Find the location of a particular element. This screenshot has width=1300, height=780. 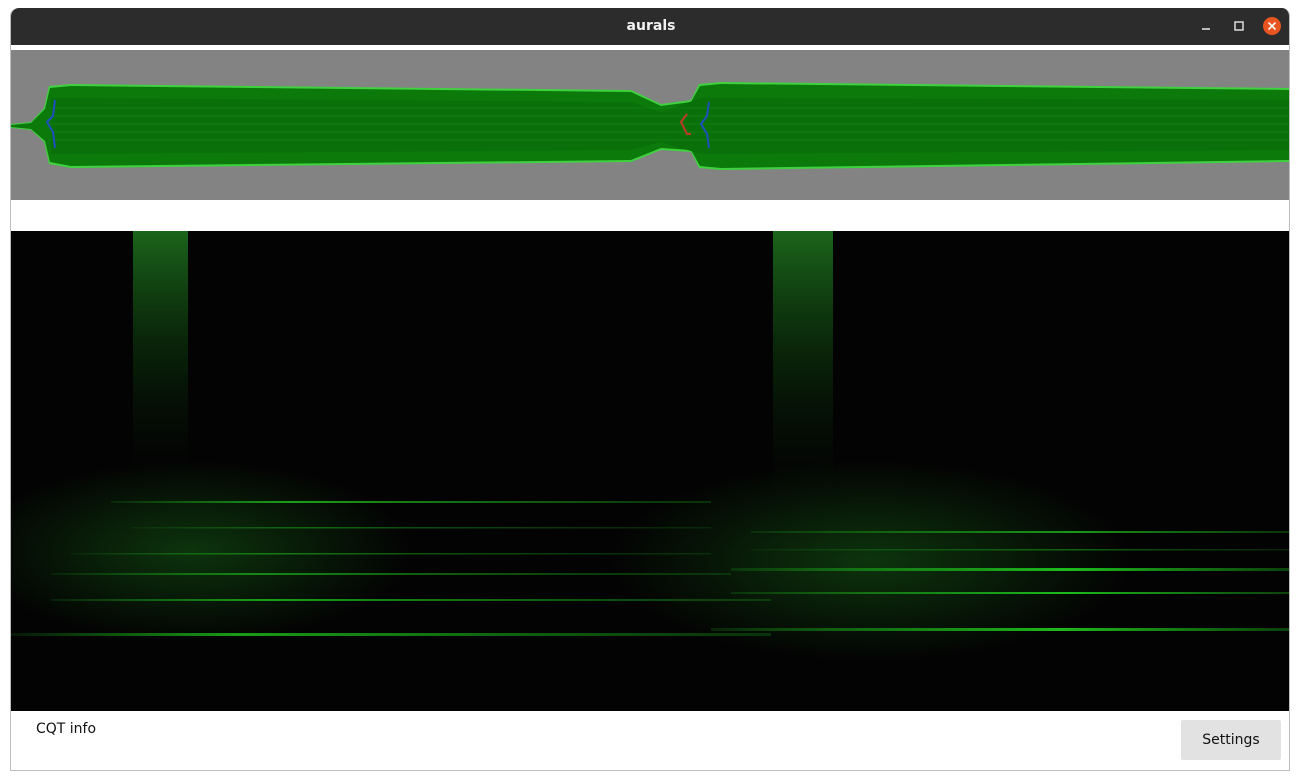

close-button is located at coordinates (1272, 26).